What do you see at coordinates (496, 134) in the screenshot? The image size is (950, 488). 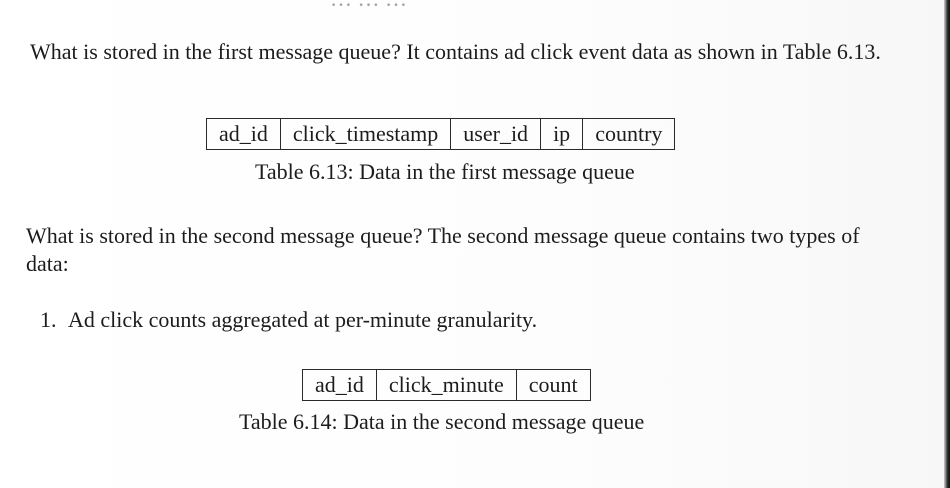 I see `table-cell-user-id: user_id` at bounding box center [496, 134].